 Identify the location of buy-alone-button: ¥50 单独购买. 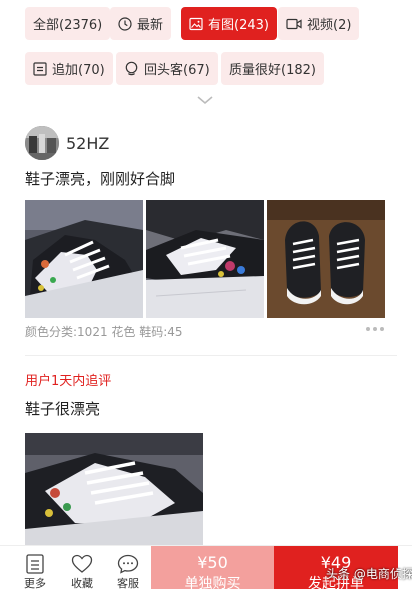
(212, 567).